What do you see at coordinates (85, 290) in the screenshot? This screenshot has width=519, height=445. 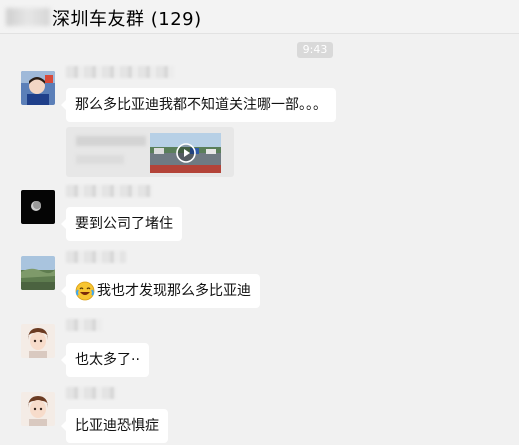 I see `laughing-crying-emoji` at bounding box center [85, 290].